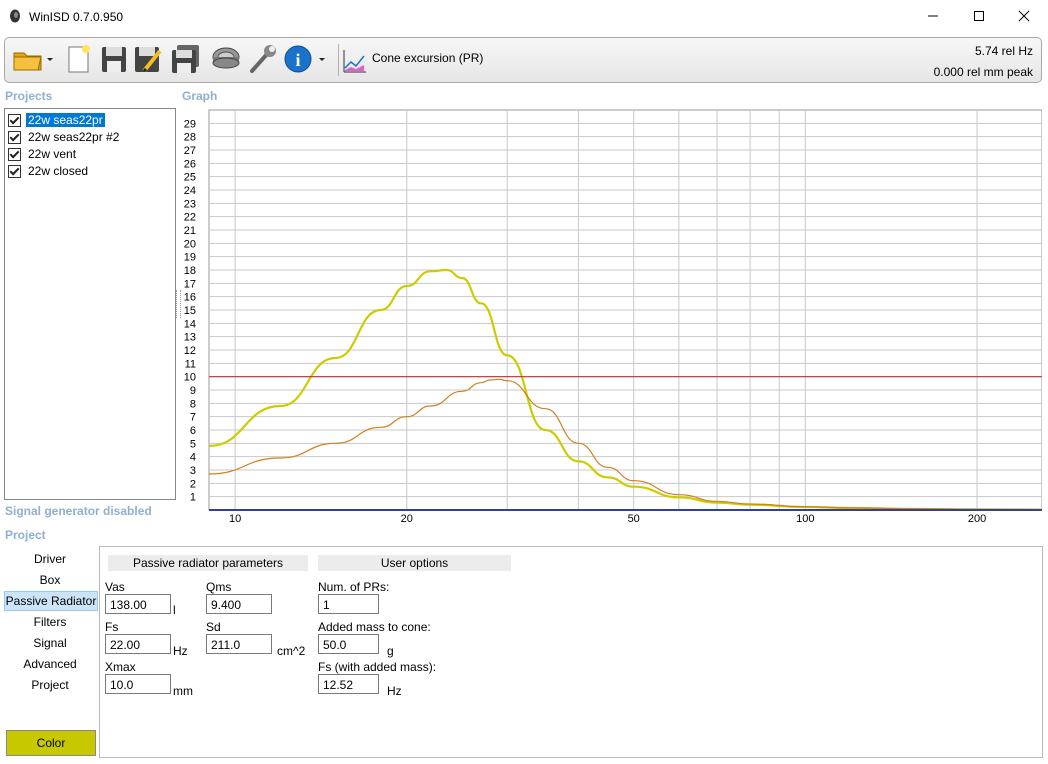 Image resolution: width=1048 pixels, height=764 pixels. What do you see at coordinates (50, 643) in the screenshot?
I see `nav-signal: Signal` at bounding box center [50, 643].